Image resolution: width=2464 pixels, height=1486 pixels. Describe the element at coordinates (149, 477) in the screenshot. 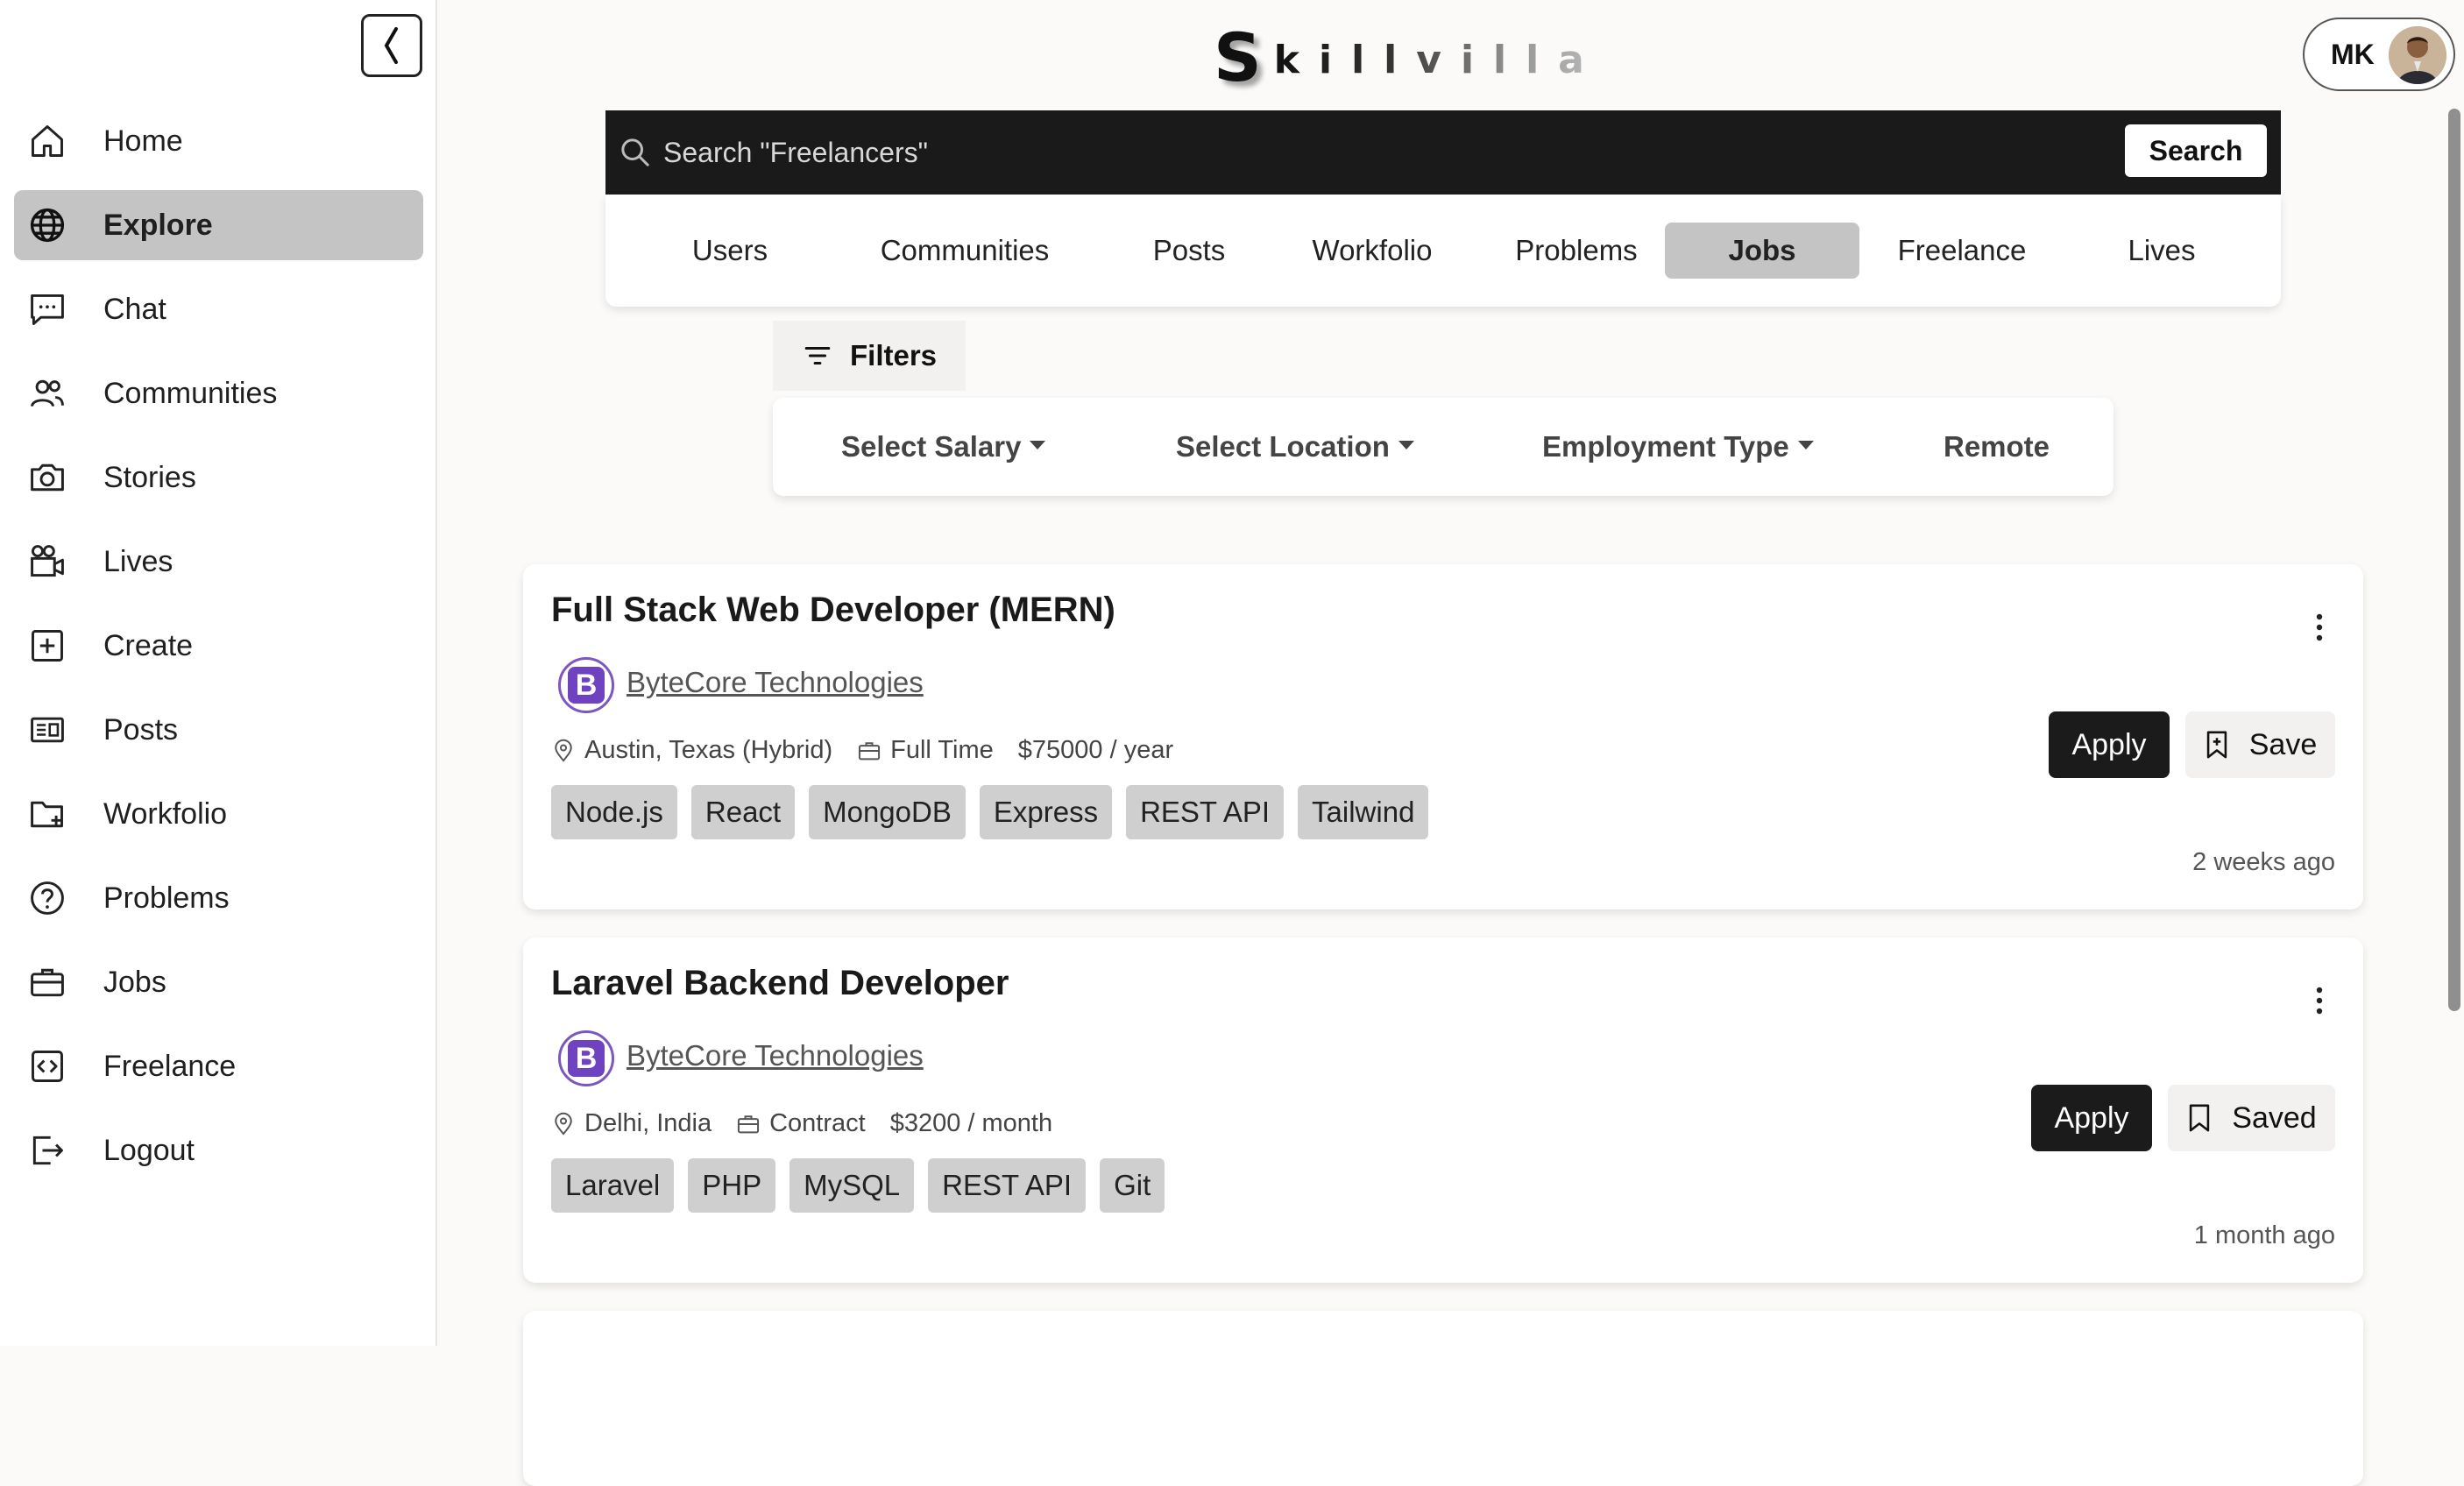

I see `sidebar-item-label: Stories` at that location.